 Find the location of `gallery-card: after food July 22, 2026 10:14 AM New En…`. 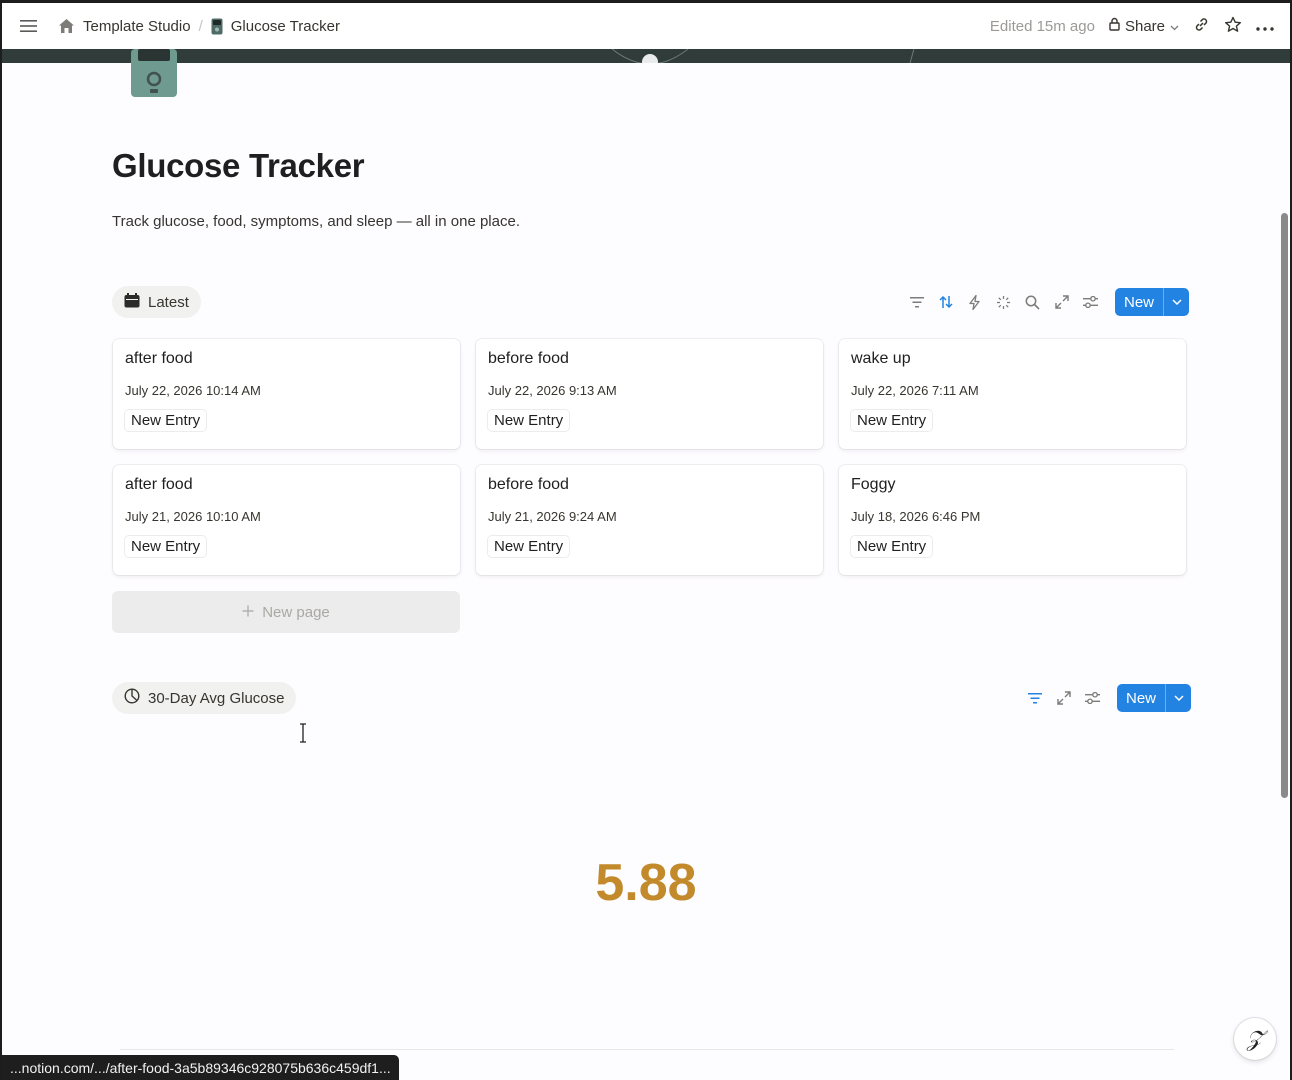

gallery-card: after food July 22, 2026 10:14 AM New En… is located at coordinates (286, 394).